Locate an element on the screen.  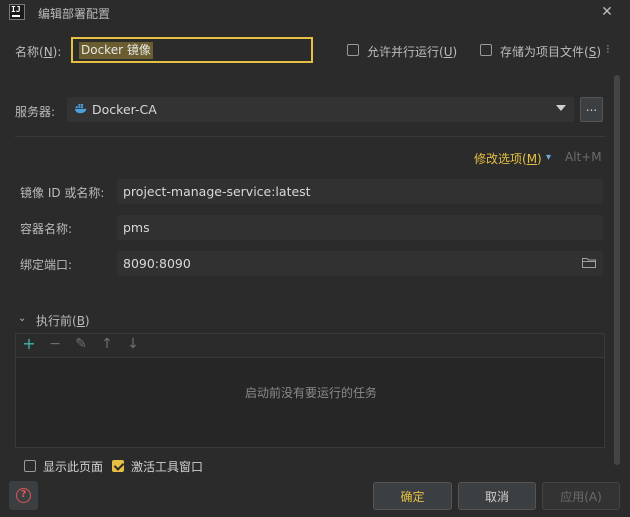
image-input-value: project-manage-service:latest is located at coordinates (217, 191).